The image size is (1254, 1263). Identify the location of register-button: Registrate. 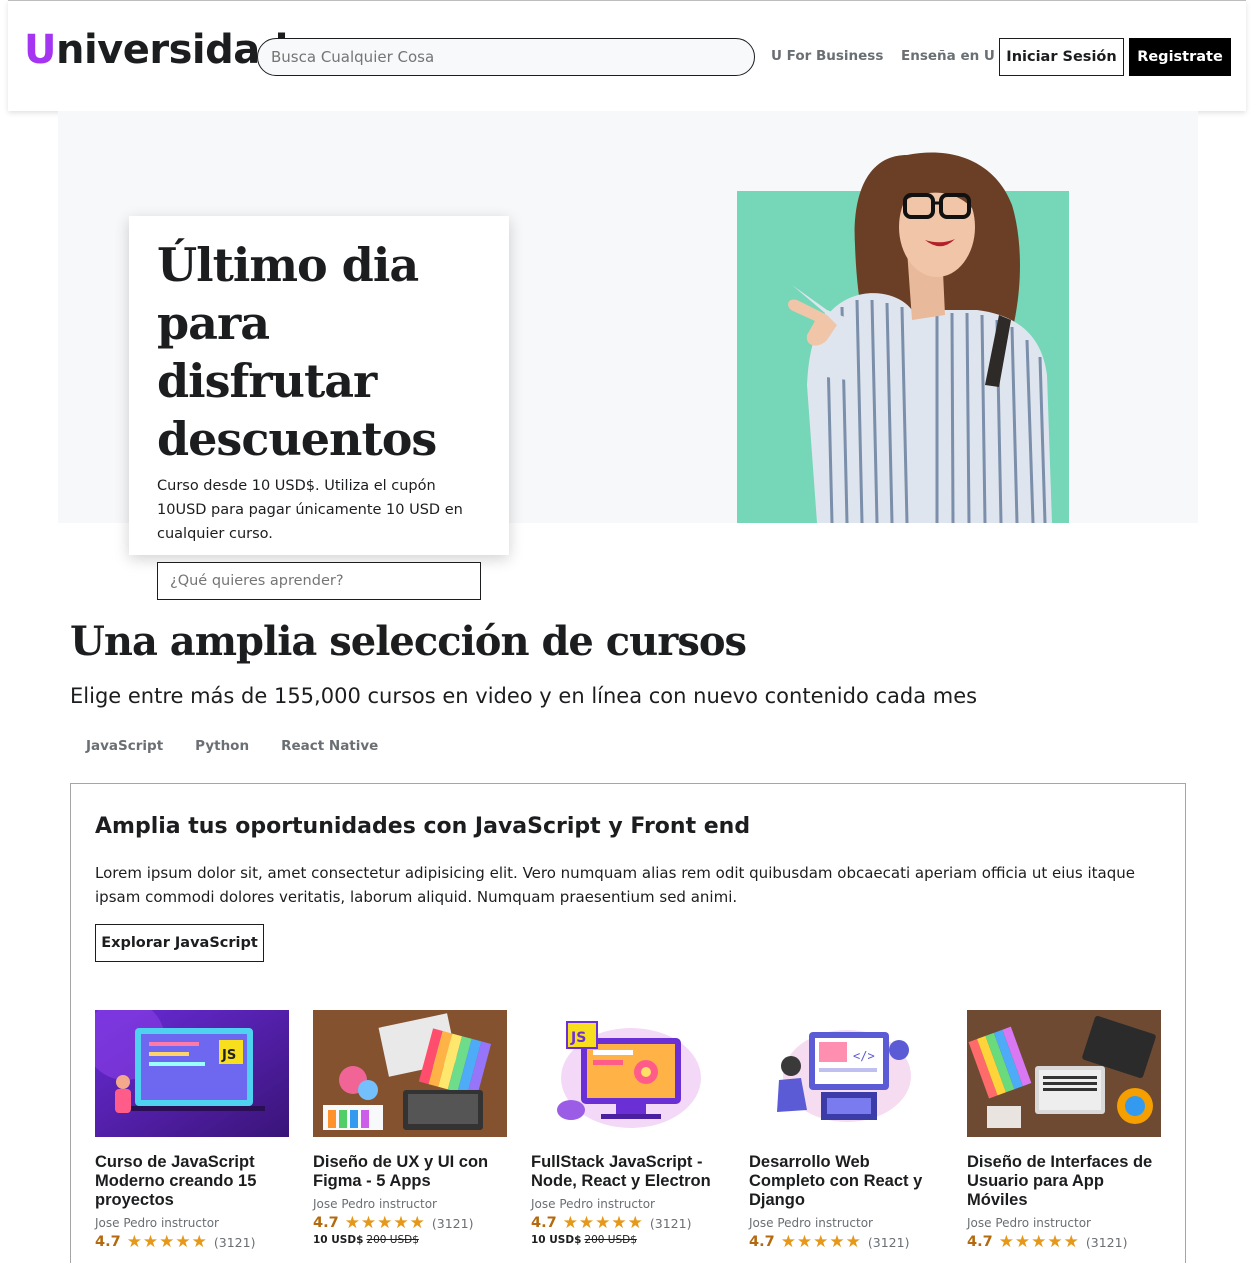
(1180, 57).